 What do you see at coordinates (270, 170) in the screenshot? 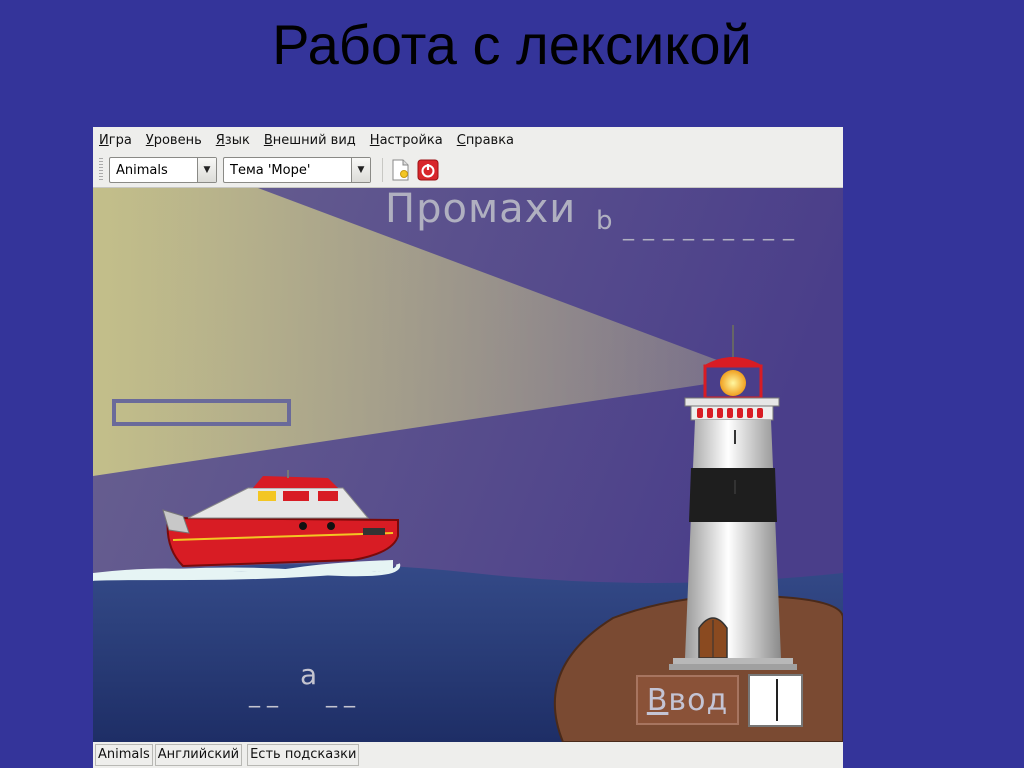
I see `theme-select-value: Тема 'Море'` at bounding box center [270, 170].